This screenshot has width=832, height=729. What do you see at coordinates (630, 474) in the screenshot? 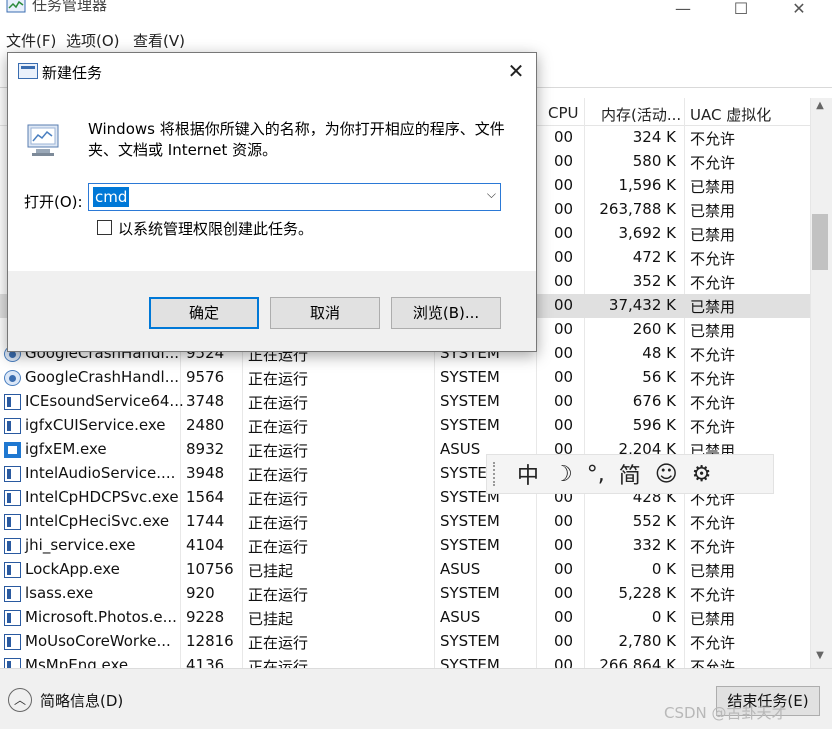
I see `script-toggle: 简` at bounding box center [630, 474].